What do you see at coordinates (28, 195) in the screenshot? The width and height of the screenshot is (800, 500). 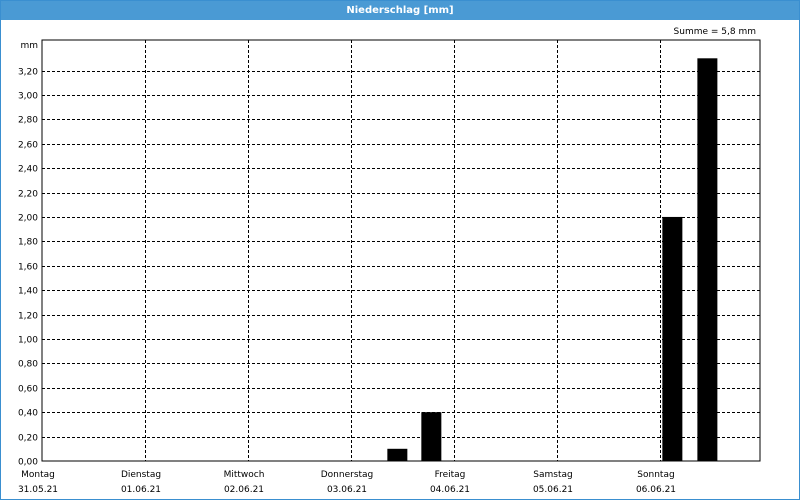 I see `y-tick-label: 2,20` at bounding box center [28, 195].